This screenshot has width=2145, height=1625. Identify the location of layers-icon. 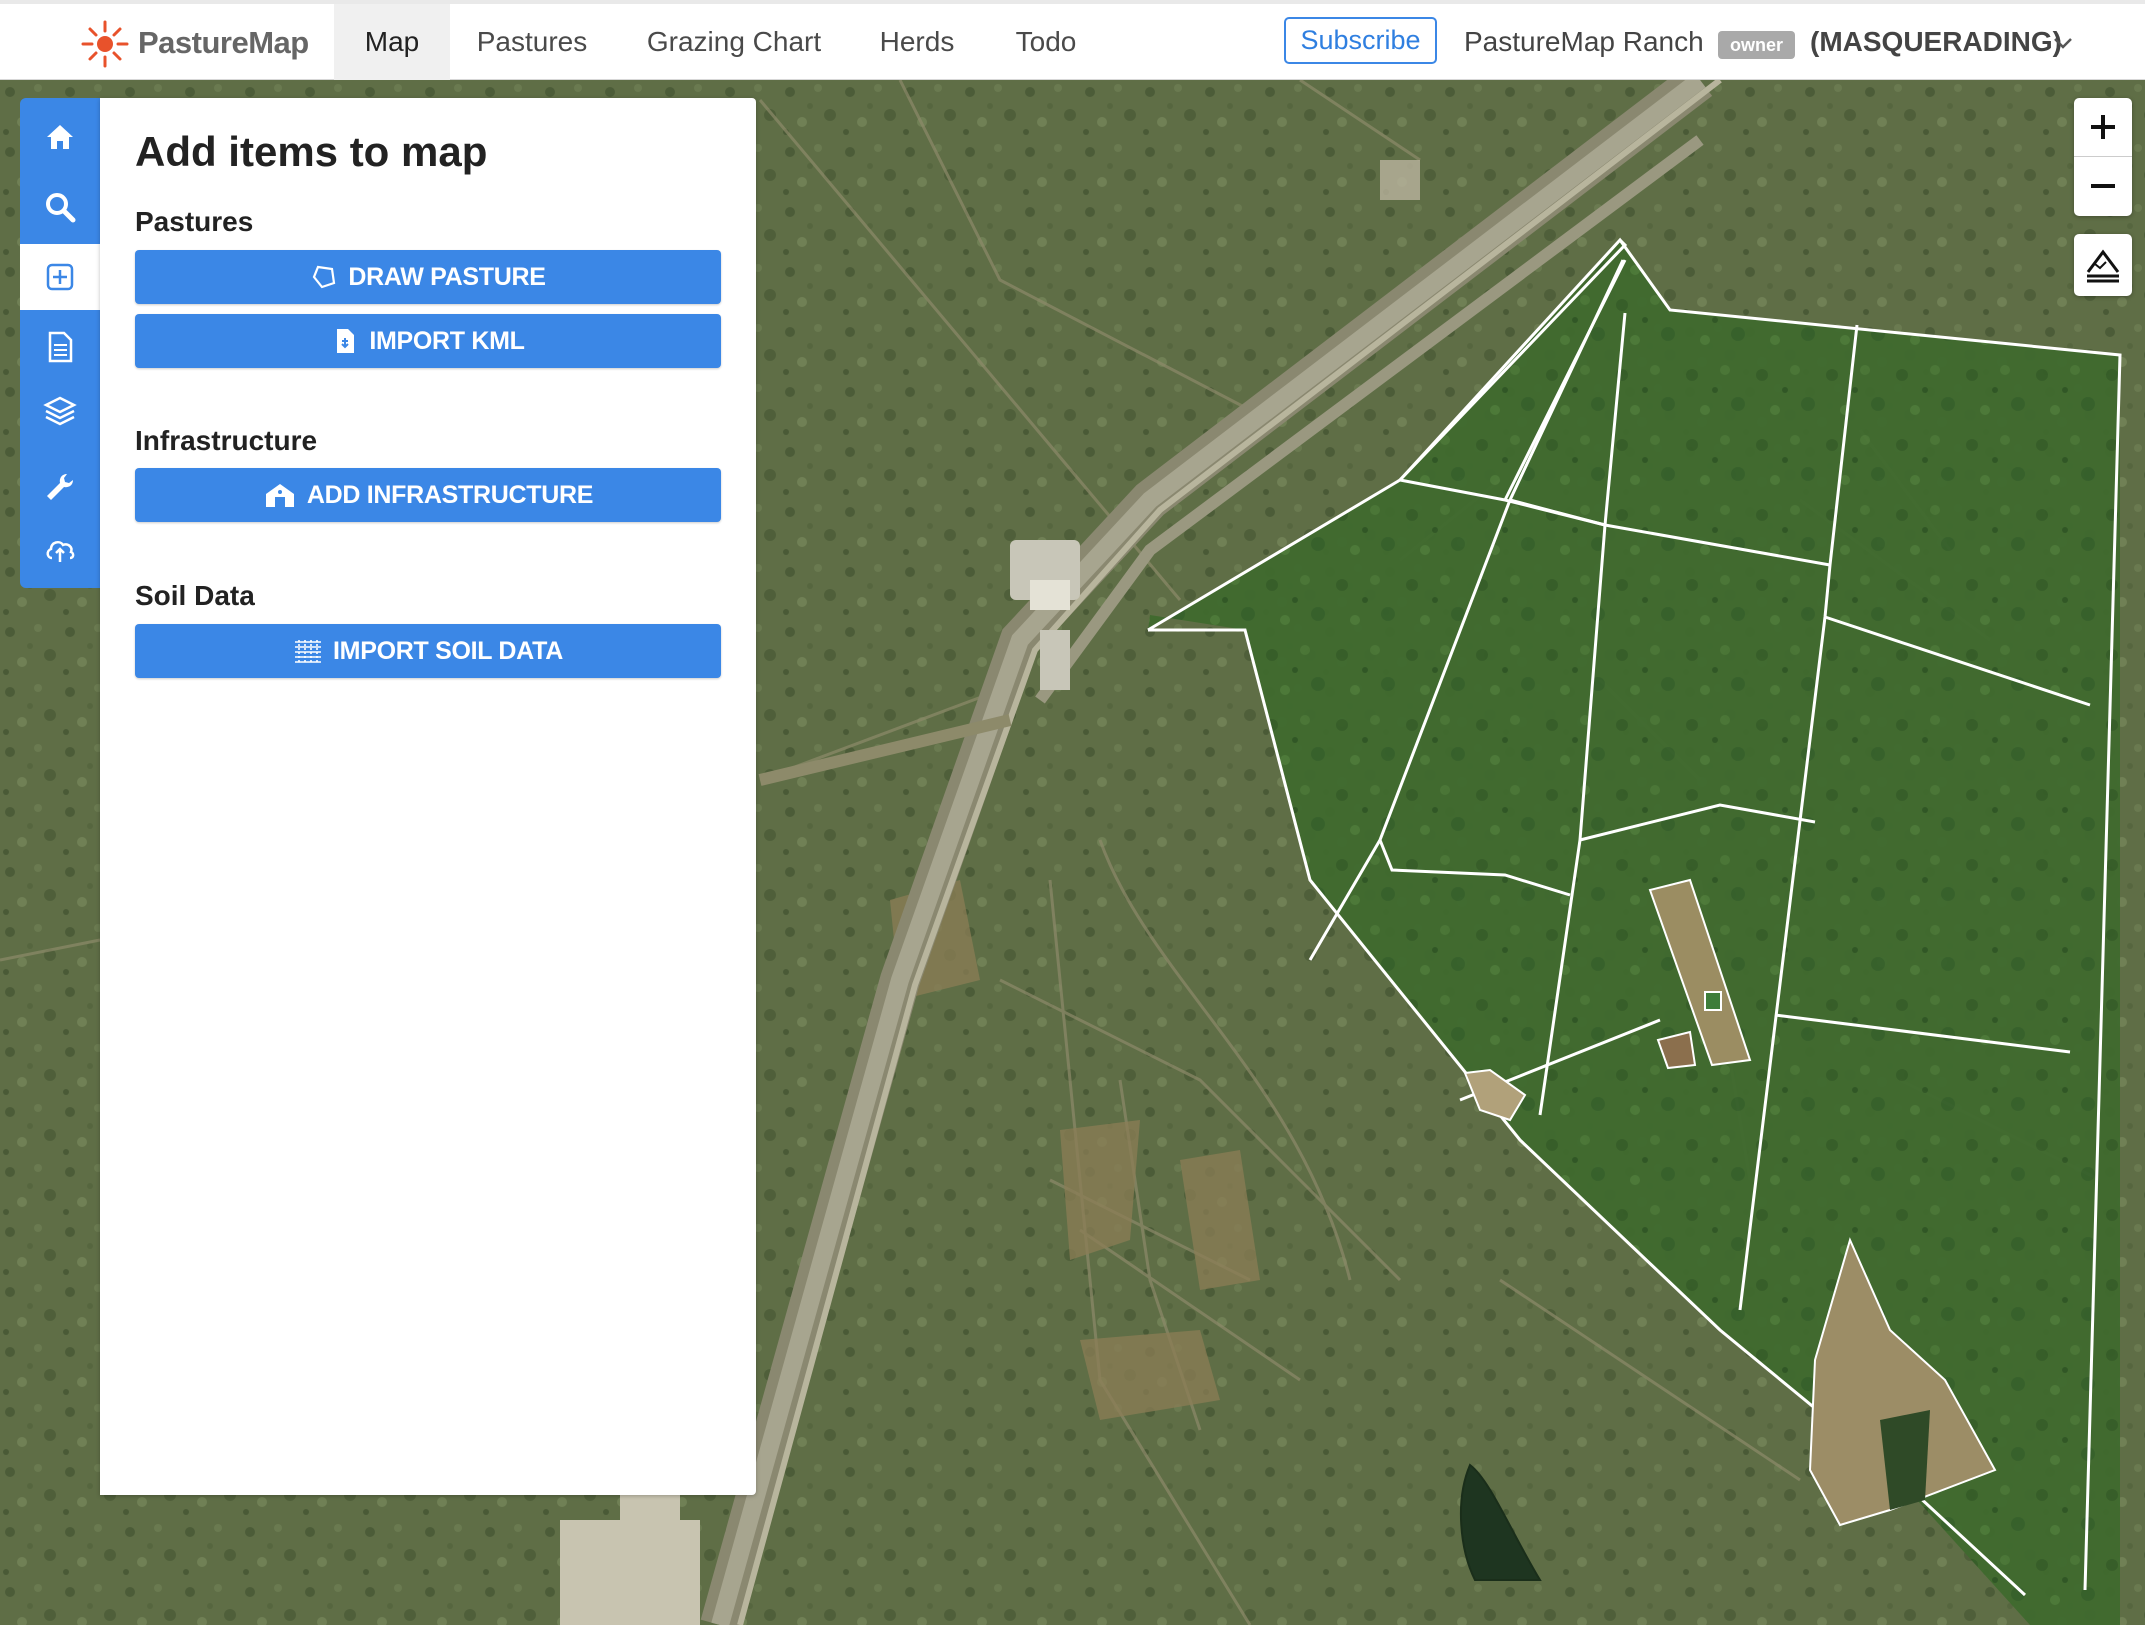
(60, 411).